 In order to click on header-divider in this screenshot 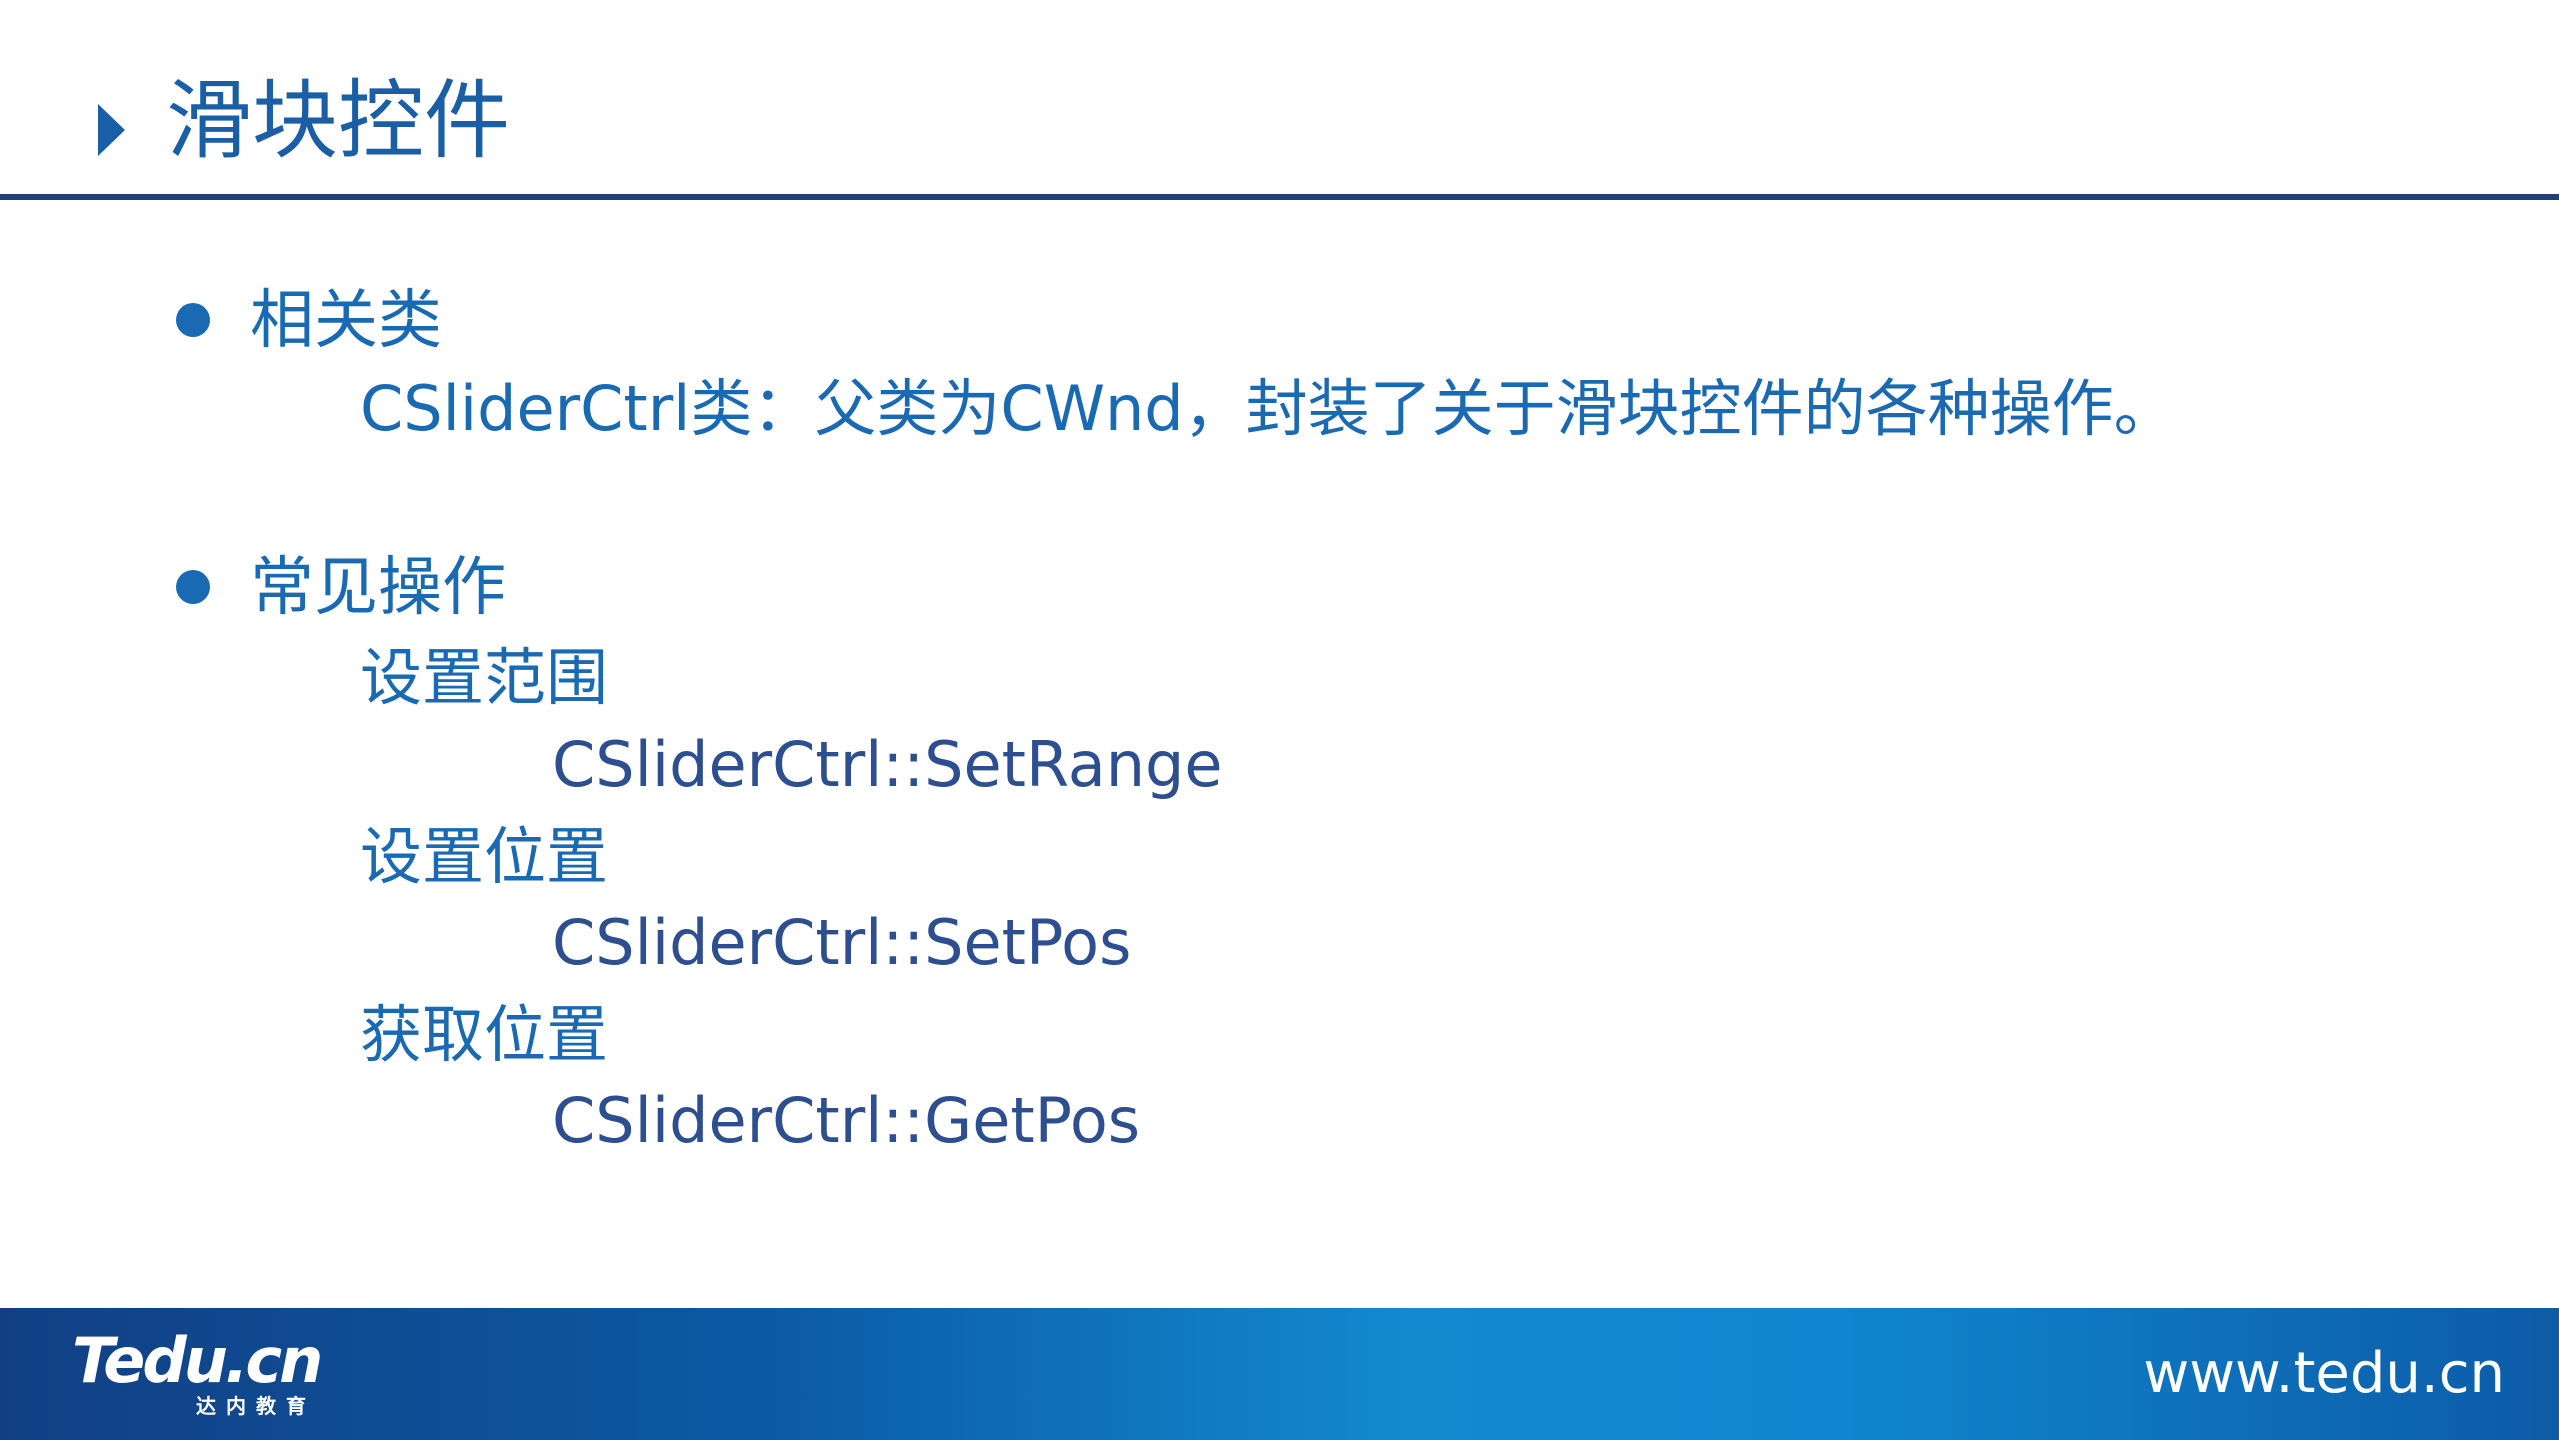, I will do `click(1279, 197)`.